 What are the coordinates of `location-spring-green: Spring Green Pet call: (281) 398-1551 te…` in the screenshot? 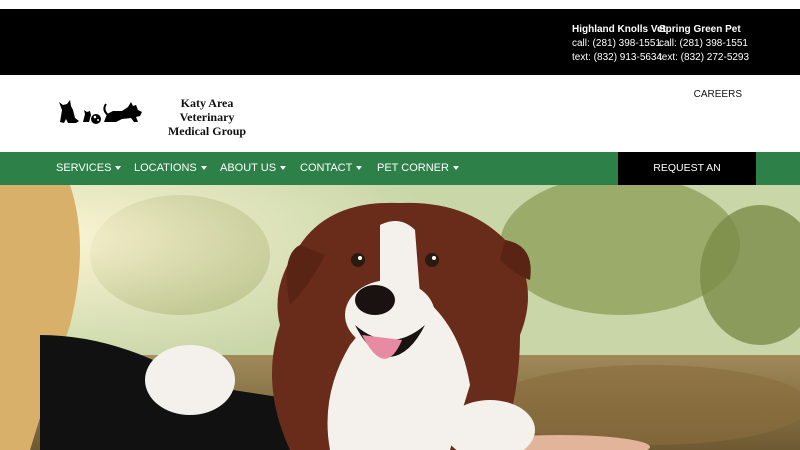 It's located at (704, 44).